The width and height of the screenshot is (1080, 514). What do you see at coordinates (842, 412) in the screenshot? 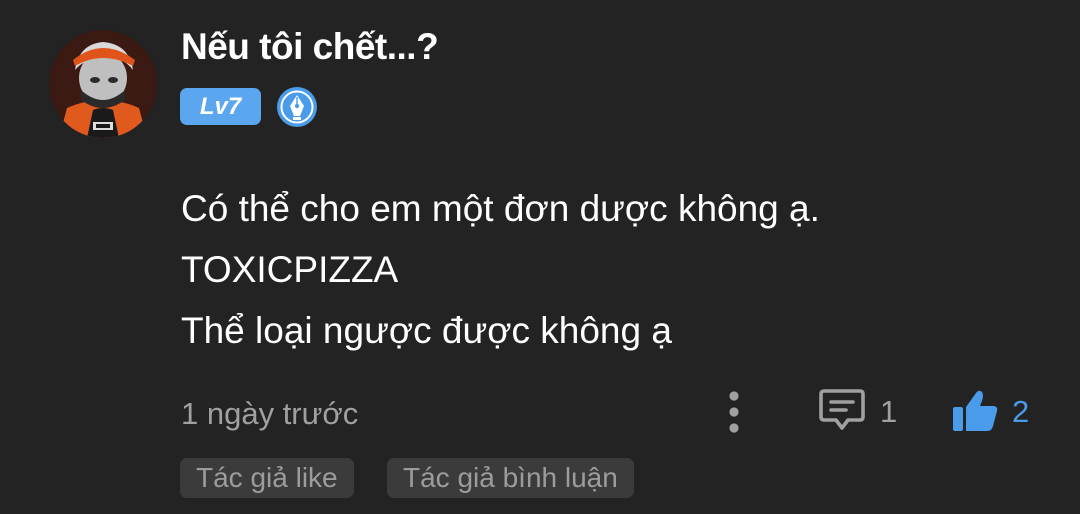
I see `comment-icon` at bounding box center [842, 412].